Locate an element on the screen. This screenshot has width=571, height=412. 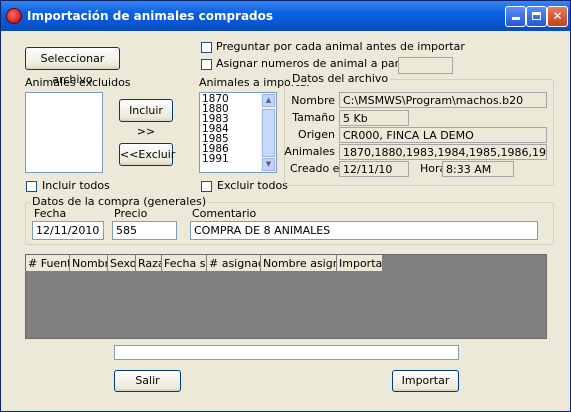
start-number-field is located at coordinates (425, 65).